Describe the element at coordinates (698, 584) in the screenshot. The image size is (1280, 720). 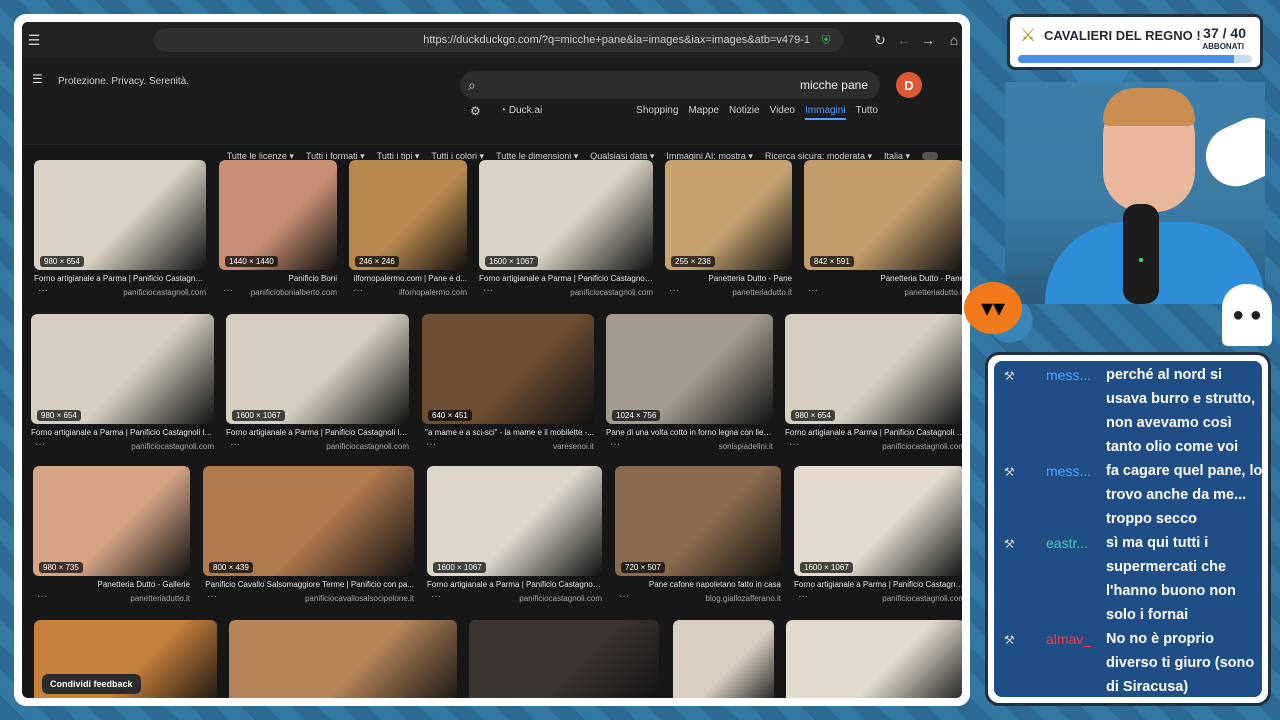
I see `image-title: Pane cafone napoletano fatto in casa` at that location.